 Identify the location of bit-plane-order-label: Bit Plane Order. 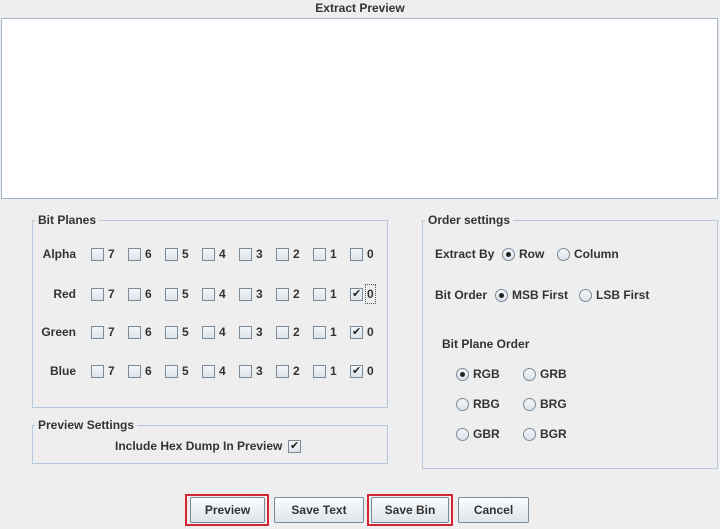
(486, 344).